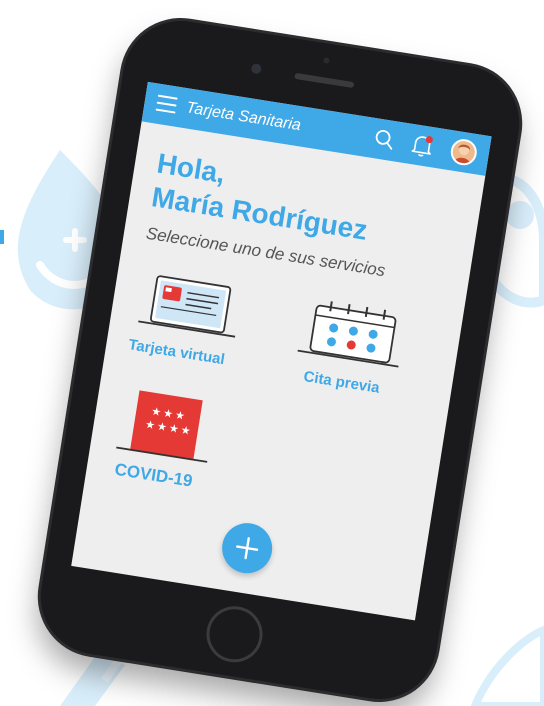 The height and width of the screenshot is (706, 544). Describe the element at coordinates (422, 145) in the screenshot. I see `bell-icon` at that location.